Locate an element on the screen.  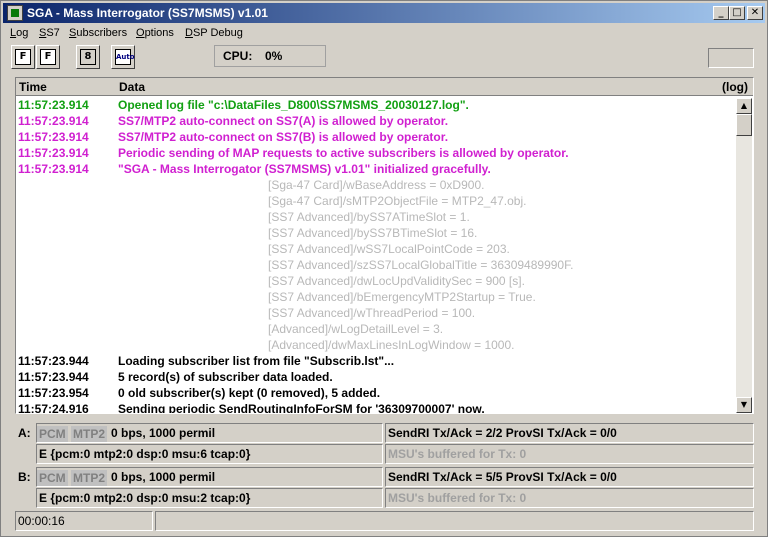
menu-bar: Log SS7 Subscribers Options DSP Debug is located at coordinates (384, 33).